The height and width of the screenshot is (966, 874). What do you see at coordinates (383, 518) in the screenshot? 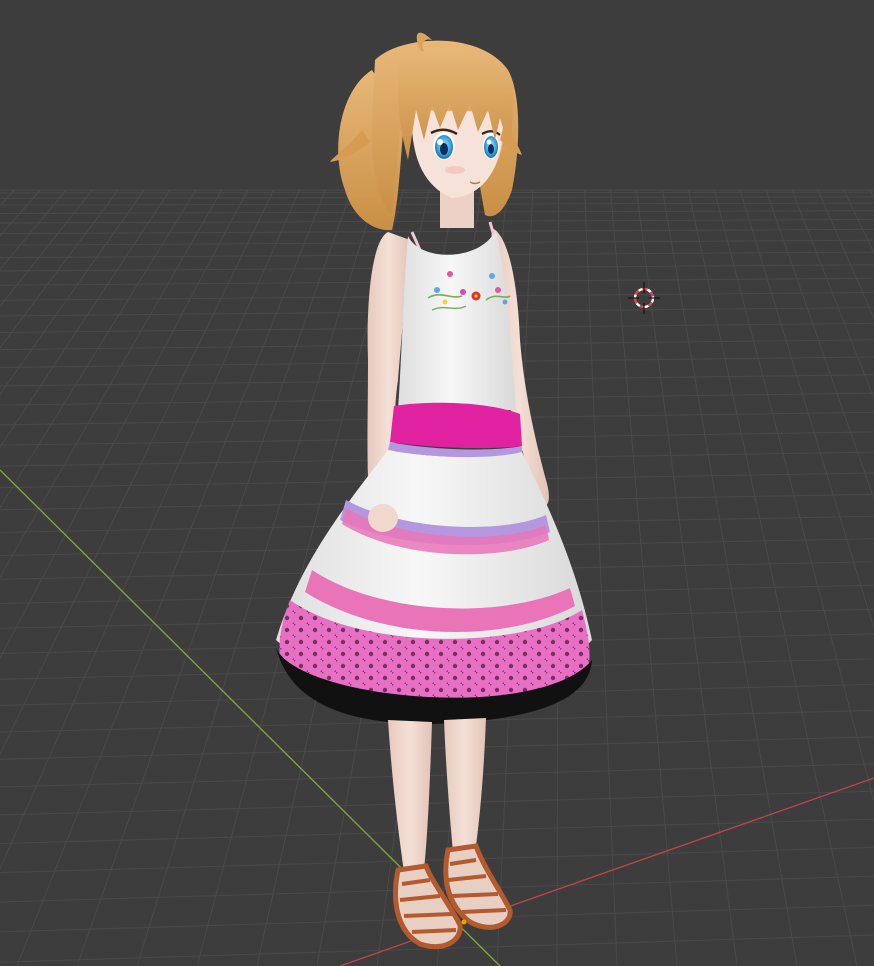
I see `left-hand` at bounding box center [383, 518].